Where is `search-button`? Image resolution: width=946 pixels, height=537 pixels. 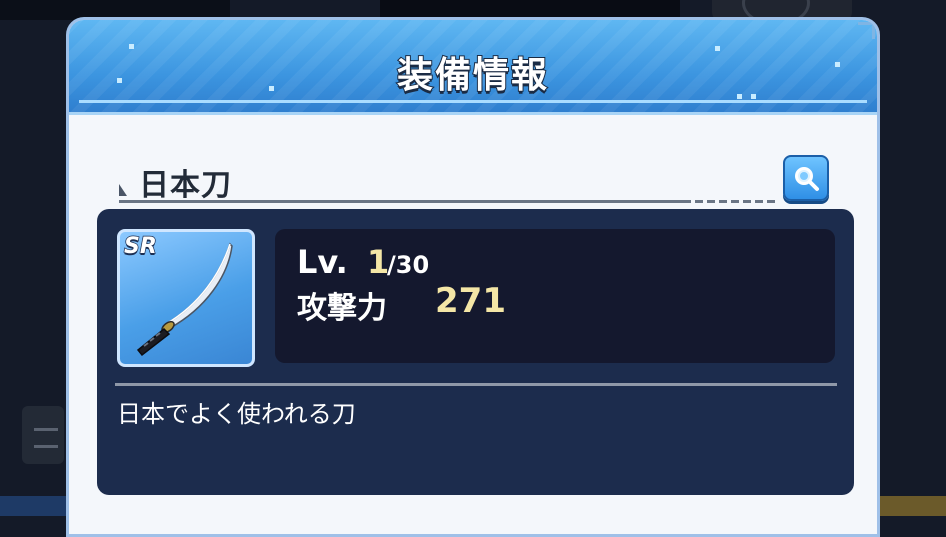 search-button is located at coordinates (806, 178).